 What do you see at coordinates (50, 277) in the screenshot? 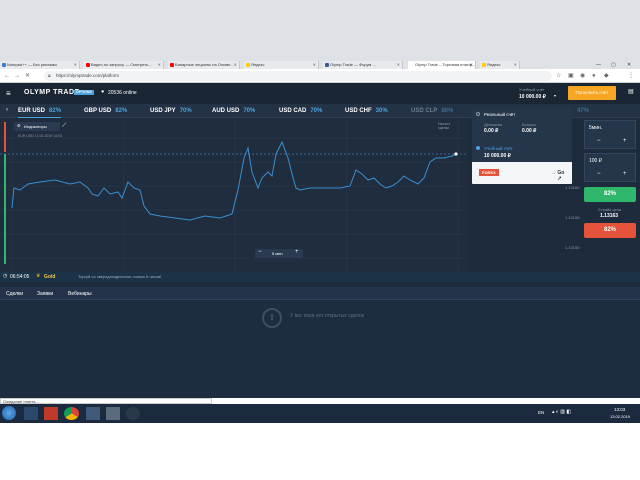
I see `gold-label: Gold` at bounding box center [50, 277].